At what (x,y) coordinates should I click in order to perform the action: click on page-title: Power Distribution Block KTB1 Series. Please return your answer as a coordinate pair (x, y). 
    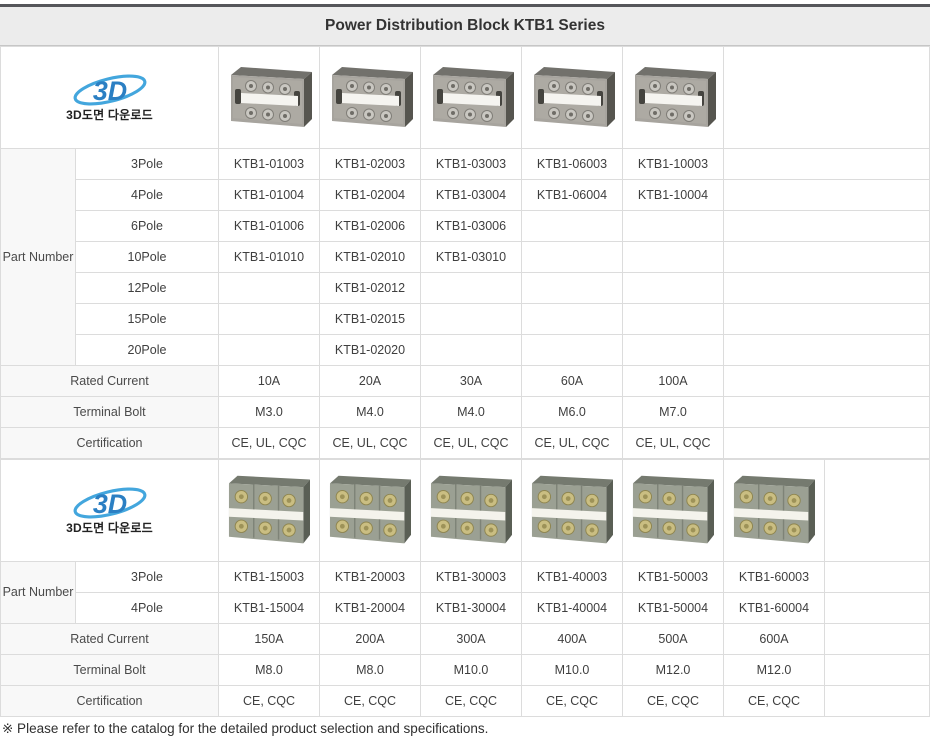
    Looking at the image, I should click on (465, 25).